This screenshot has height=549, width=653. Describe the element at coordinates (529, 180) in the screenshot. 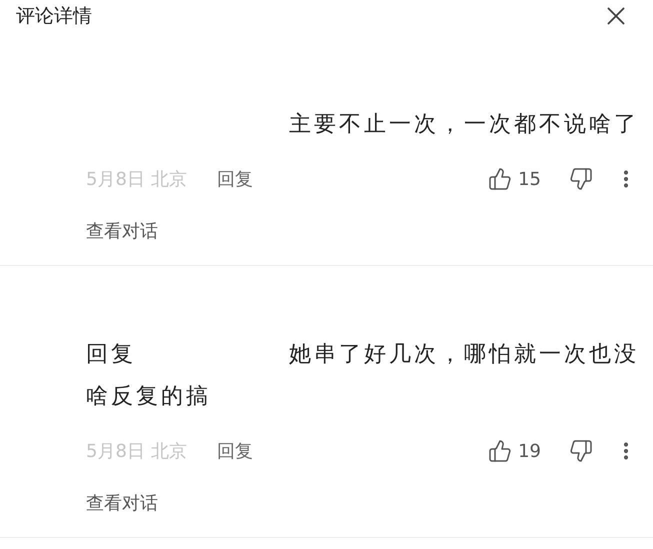

I see `like-count: 15` at that location.